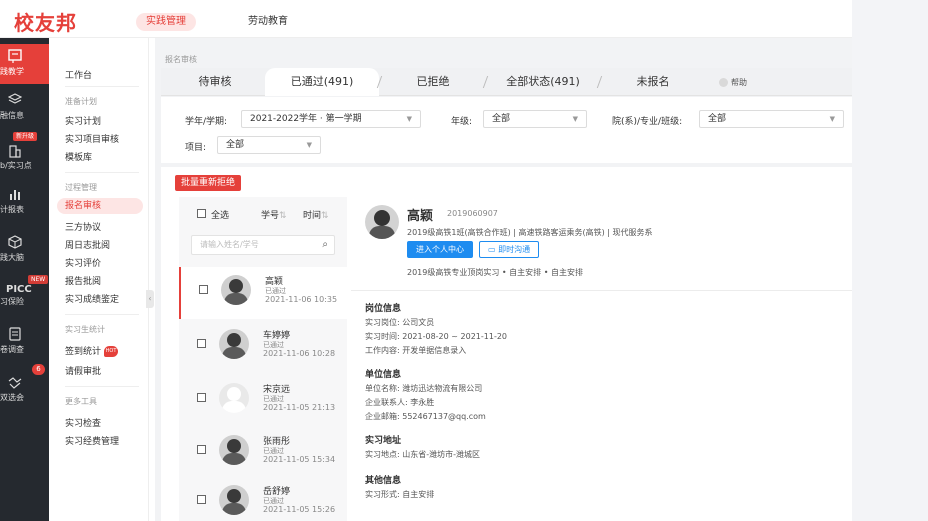 The image size is (928, 521). Describe the element at coordinates (102, 386) in the screenshot. I see `menu-divider` at that location.